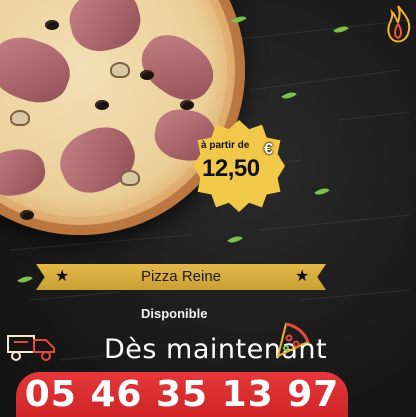 This screenshot has height=417, width=416. What do you see at coordinates (31, 348) in the screenshot?
I see `delivery-truck-neon-icon` at bounding box center [31, 348].